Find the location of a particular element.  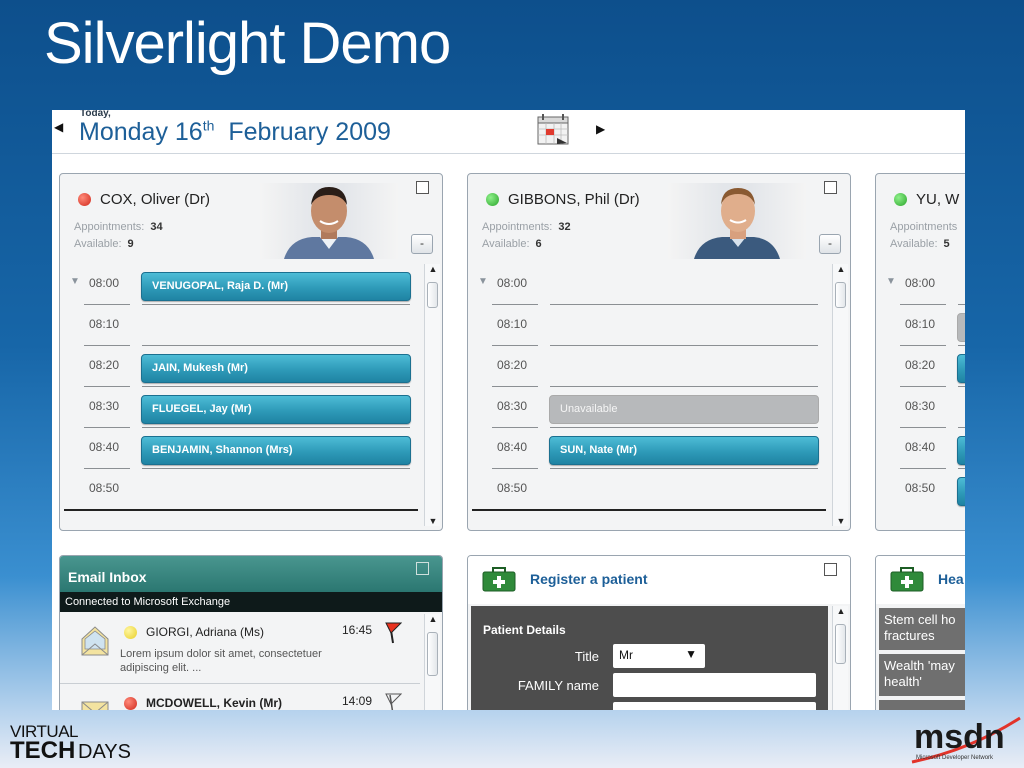

time-slot: 08:40 is located at coordinates (920, 448).